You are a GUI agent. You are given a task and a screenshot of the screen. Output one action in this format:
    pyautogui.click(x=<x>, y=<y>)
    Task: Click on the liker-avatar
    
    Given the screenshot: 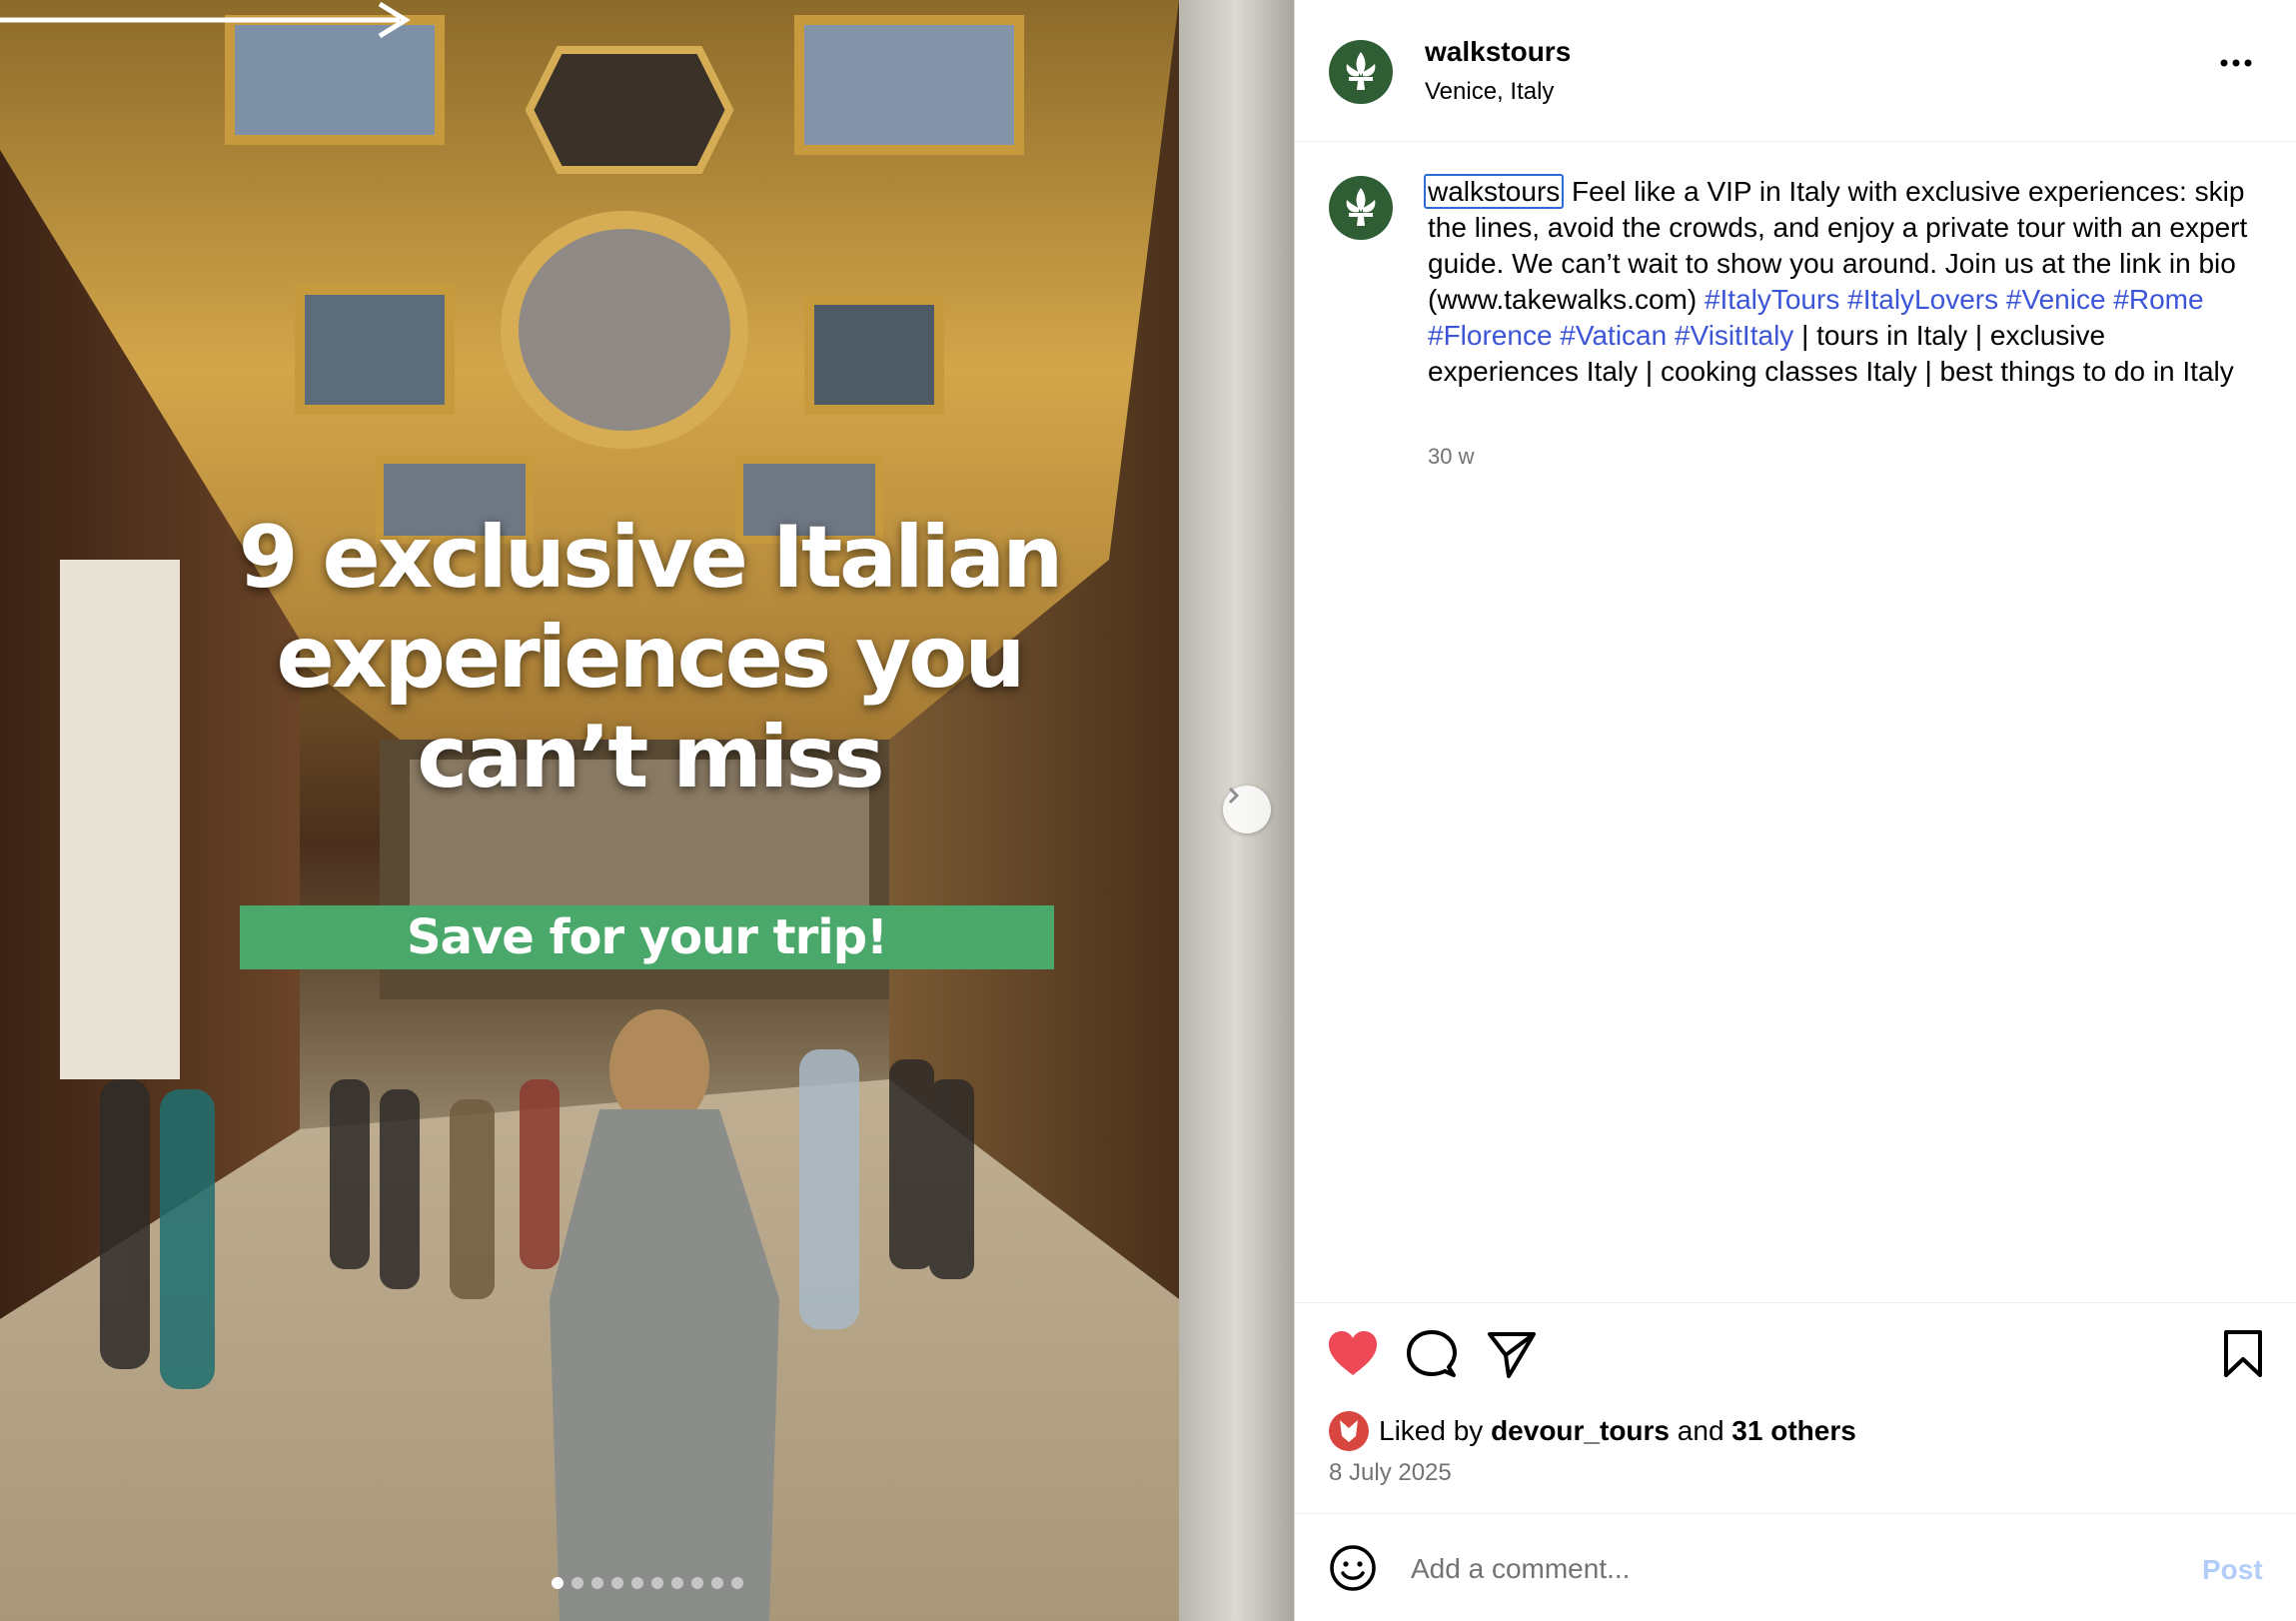 What is the action you would take?
    pyautogui.click(x=1349, y=1431)
    